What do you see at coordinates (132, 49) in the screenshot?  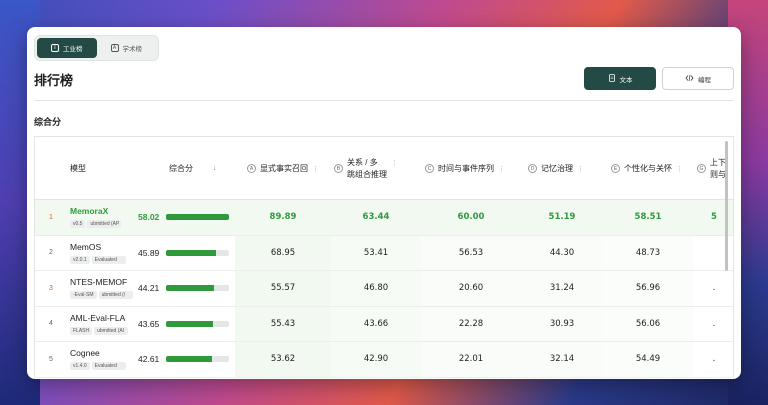 I see `tab-academic-label: 学术榜` at bounding box center [132, 49].